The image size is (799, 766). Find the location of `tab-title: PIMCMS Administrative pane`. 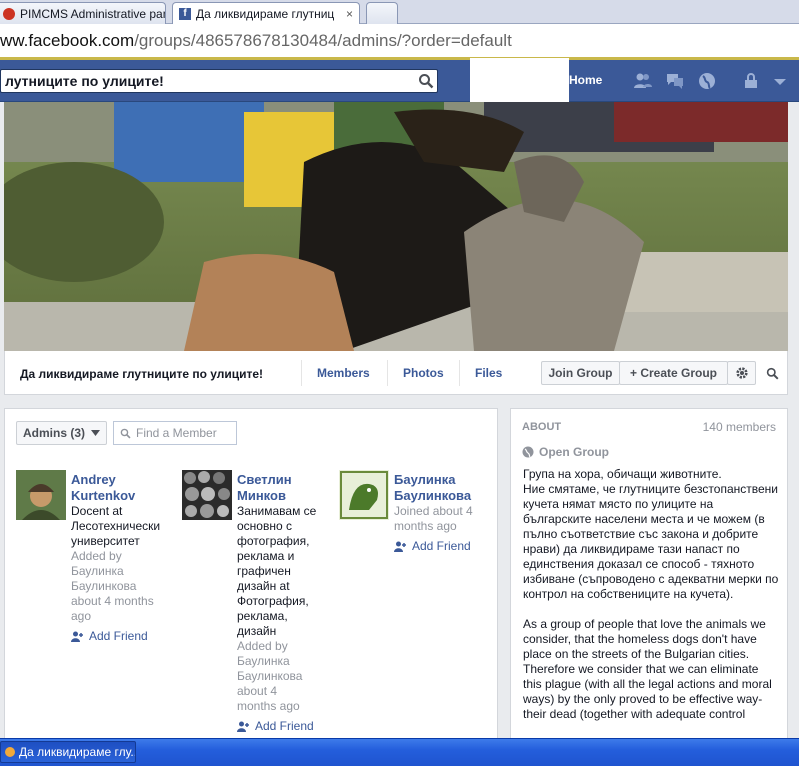

tab-title: PIMCMS Administrative pane is located at coordinates (93, 13).